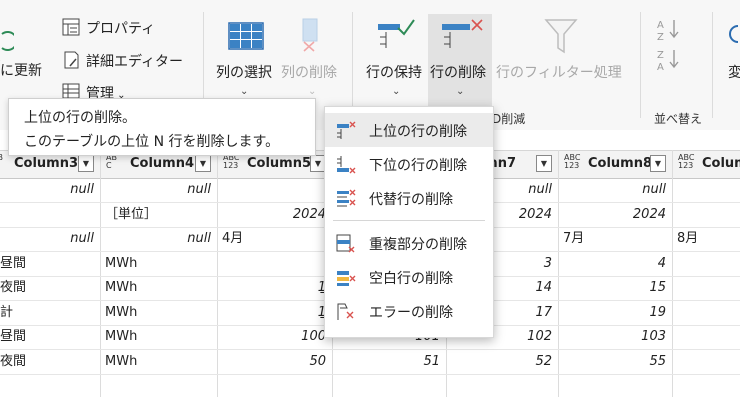 This screenshot has height=397, width=740. I want to click on menu-item-remove-alternate-rows: 代替行の削除, so click(409, 198).